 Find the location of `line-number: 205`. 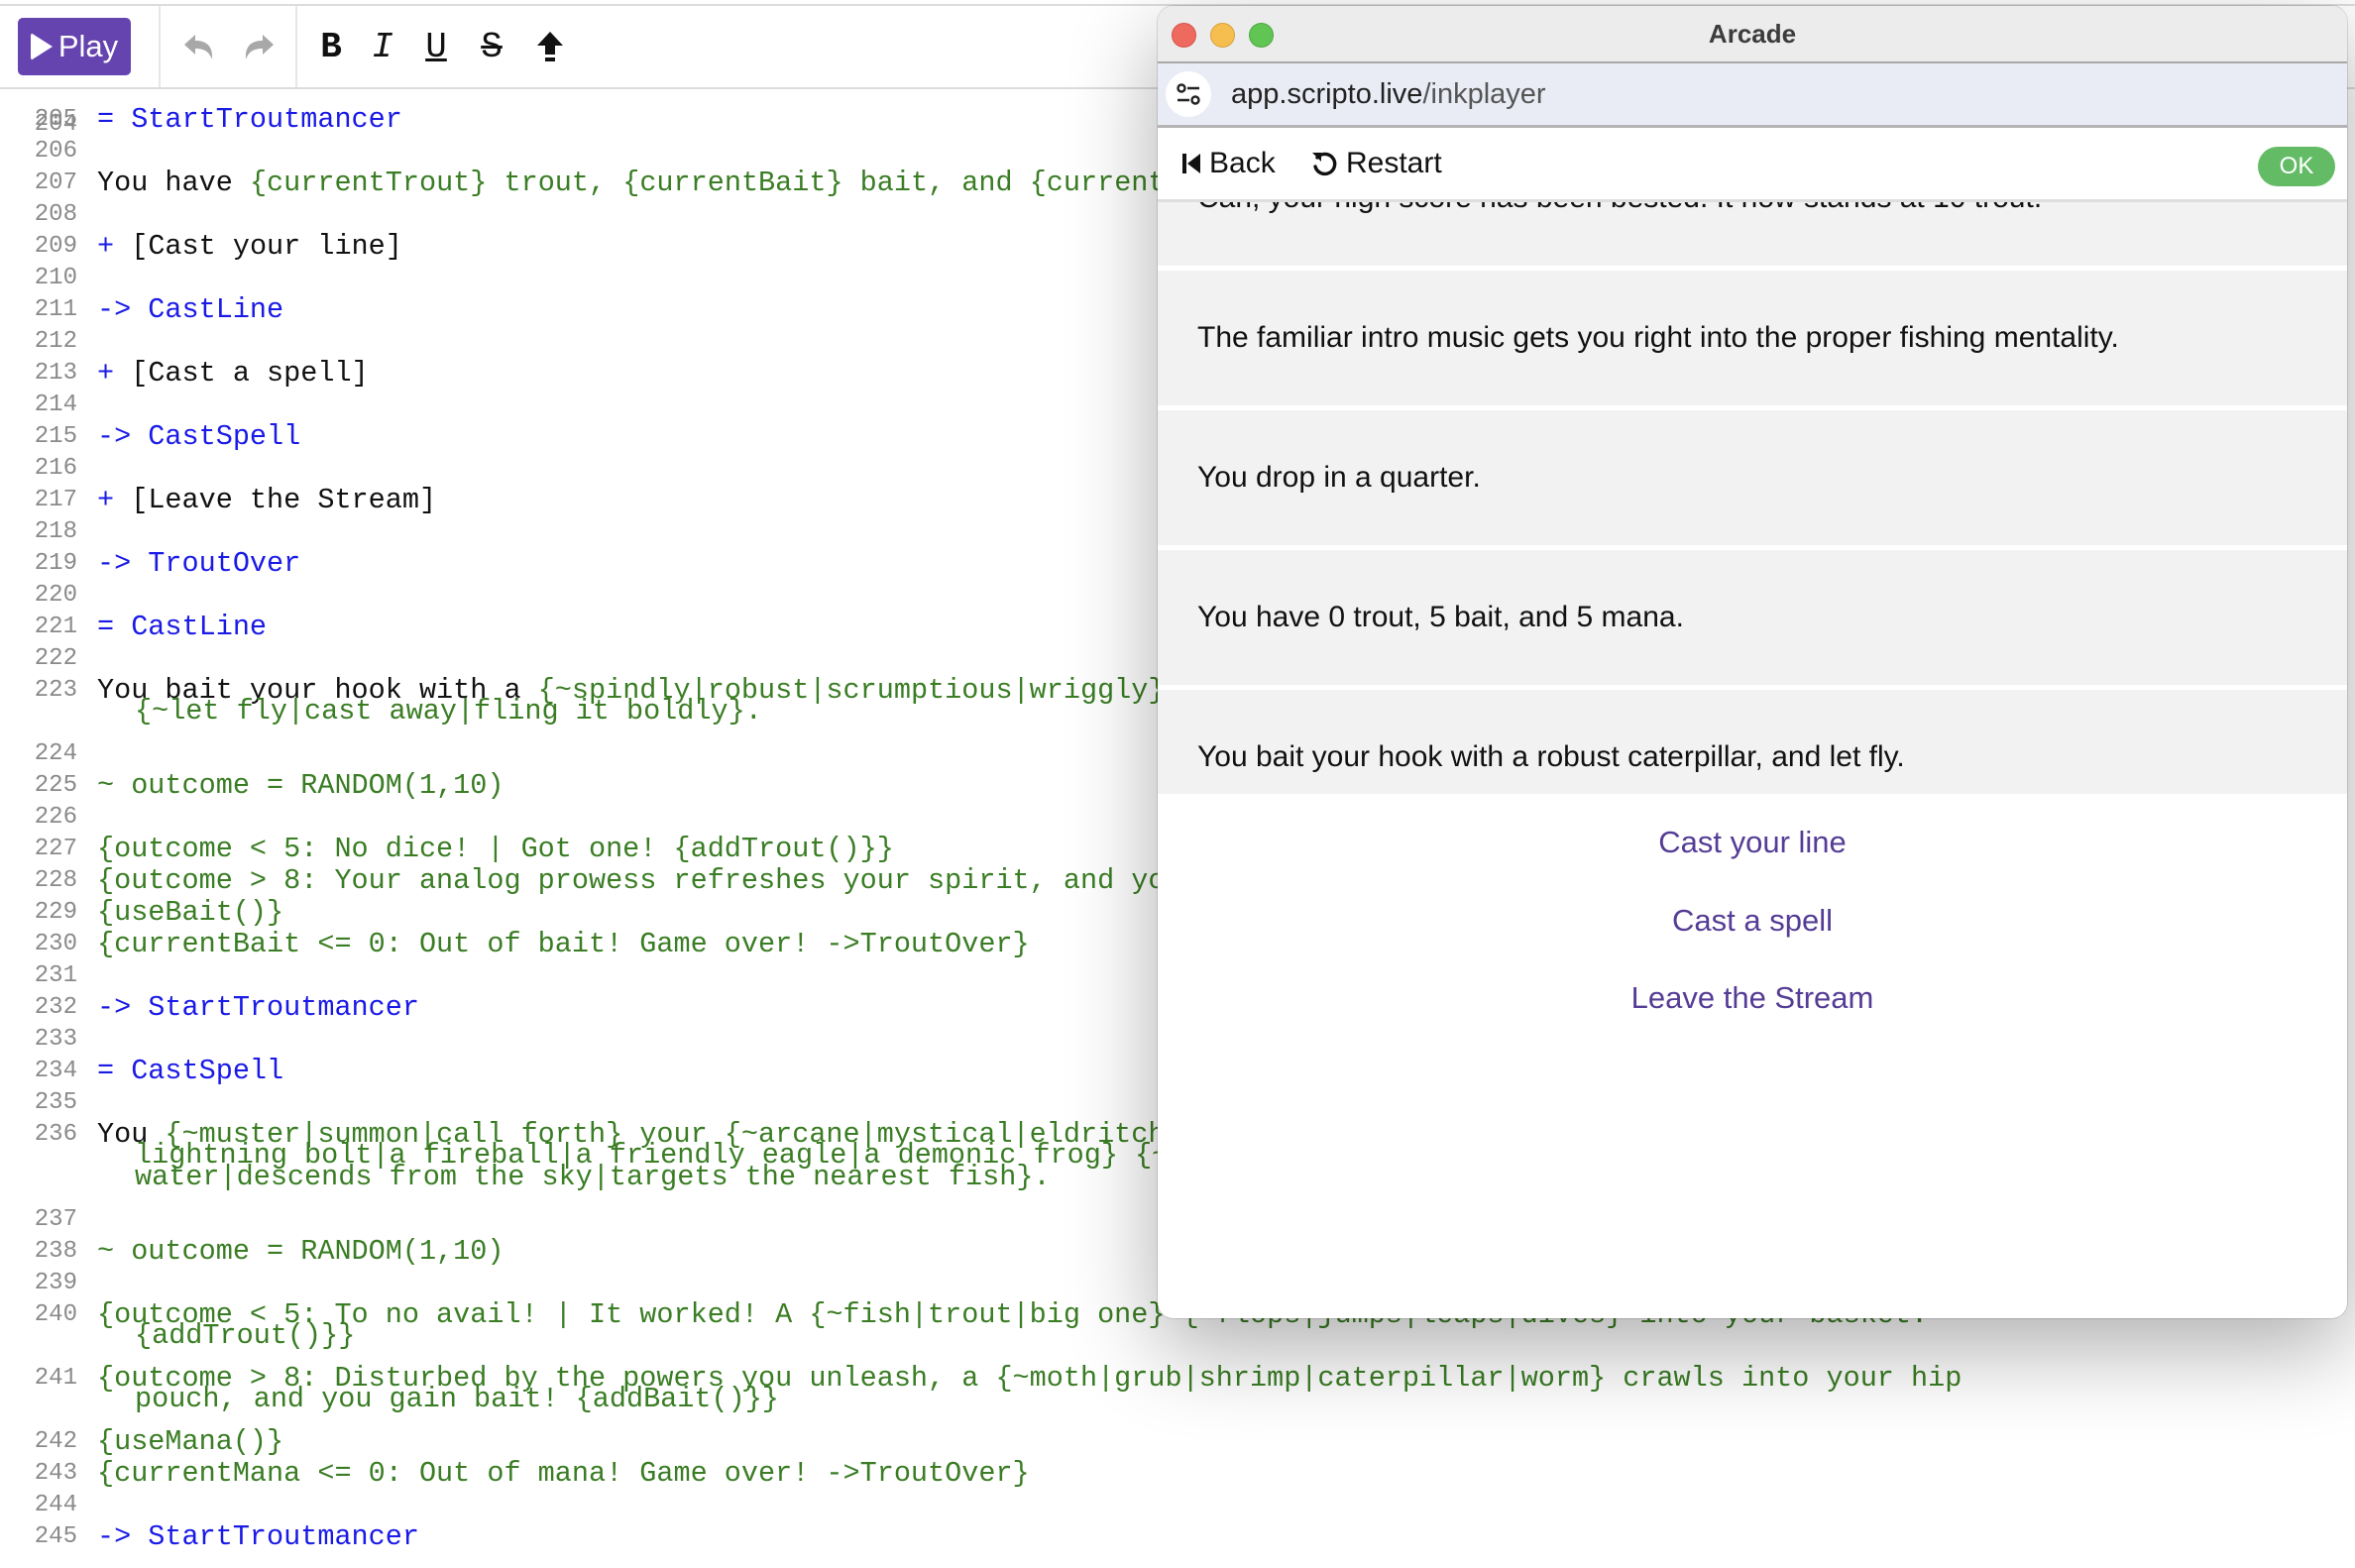

line-number: 205 is located at coordinates (55, 119).